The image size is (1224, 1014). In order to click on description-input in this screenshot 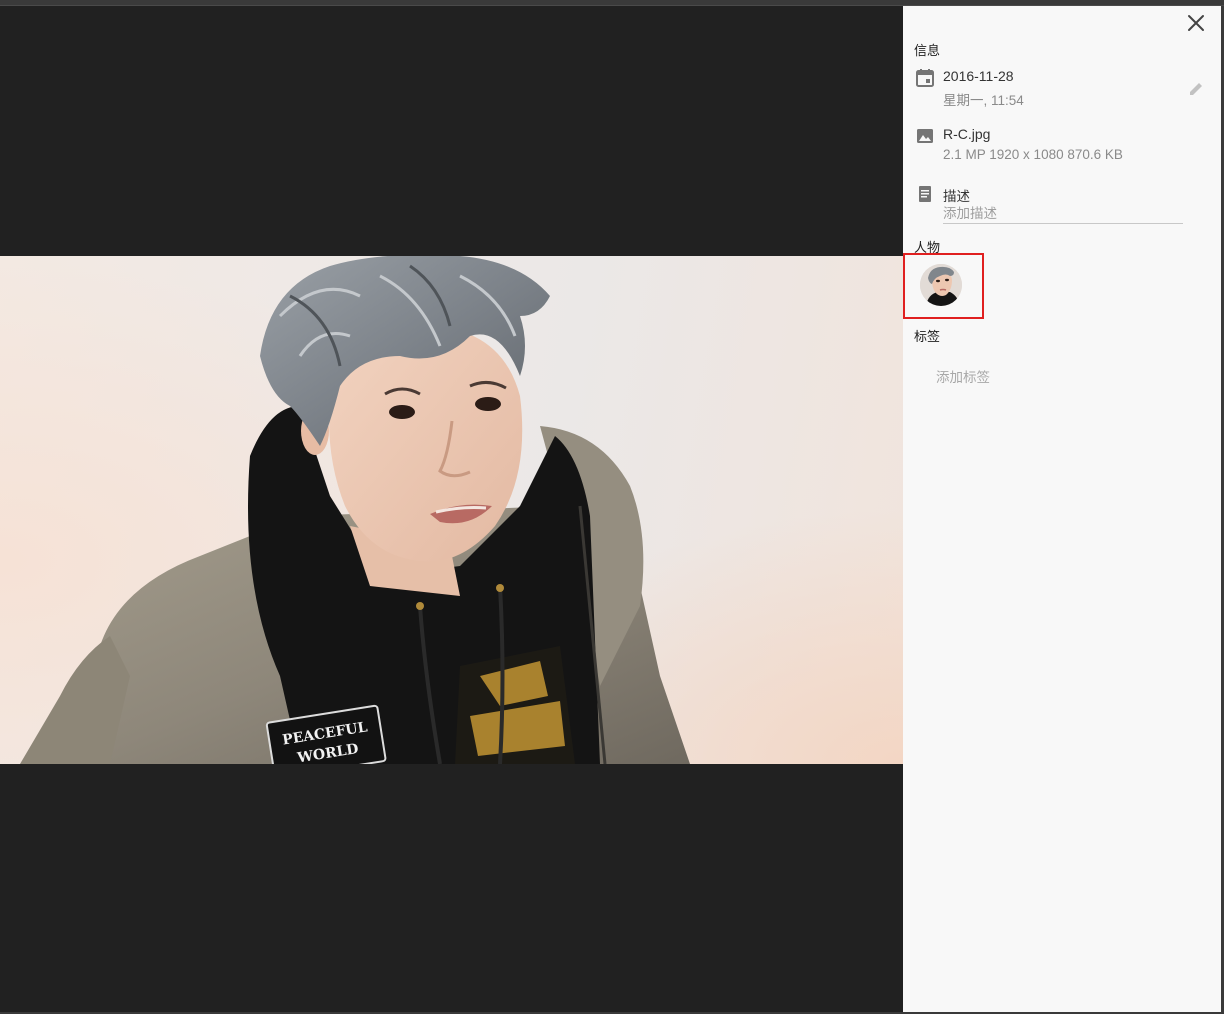, I will do `click(1063, 214)`.